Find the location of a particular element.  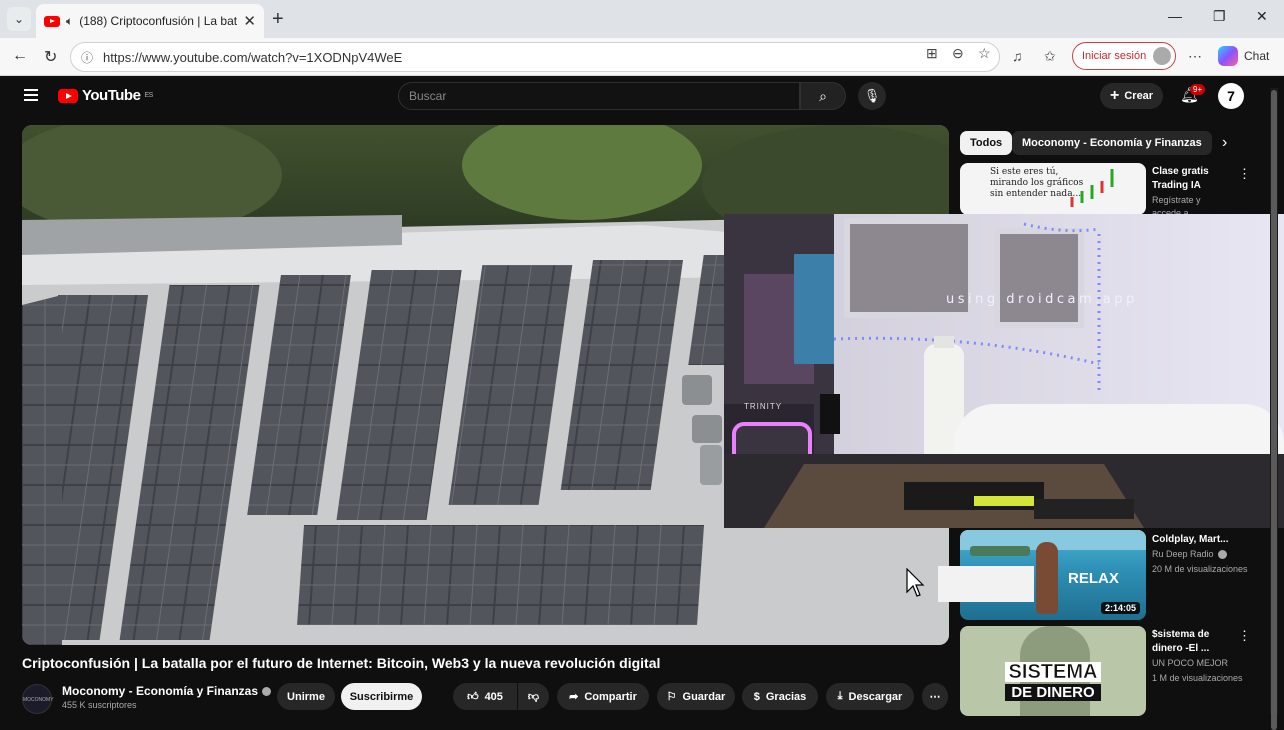

thumb-text-line: SISTEMA is located at coordinates (1053, 672).